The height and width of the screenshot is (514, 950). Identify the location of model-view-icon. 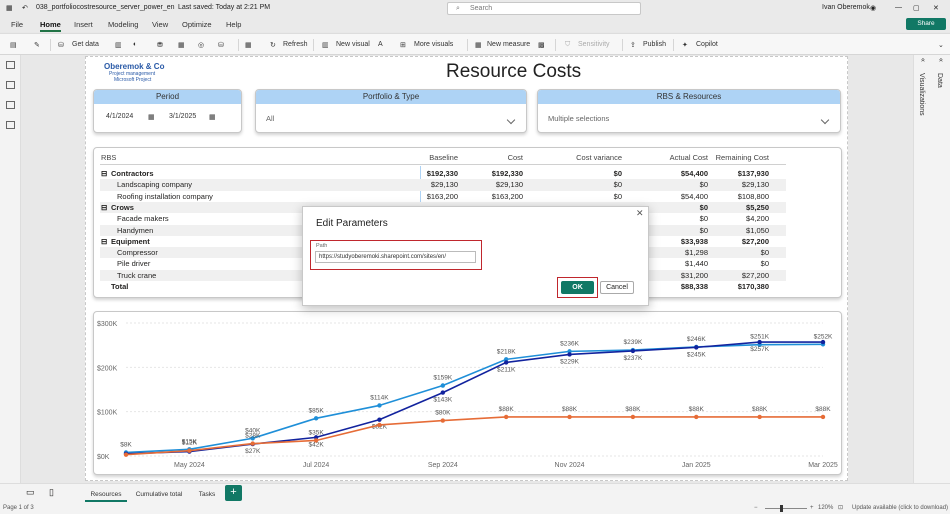
(10, 105).